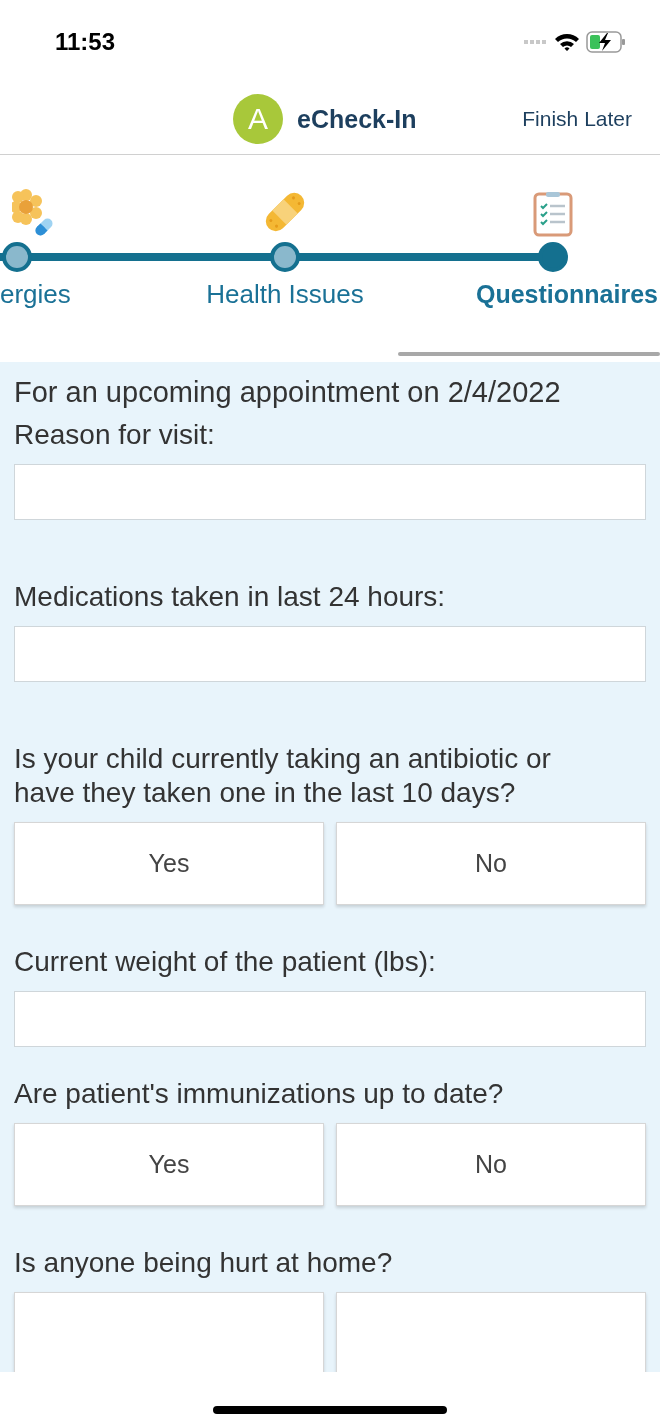 Image resolution: width=660 pixels, height=1428 pixels. Describe the element at coordinates (536, 42) in the screenshot. I see `signal-icon` at that location.